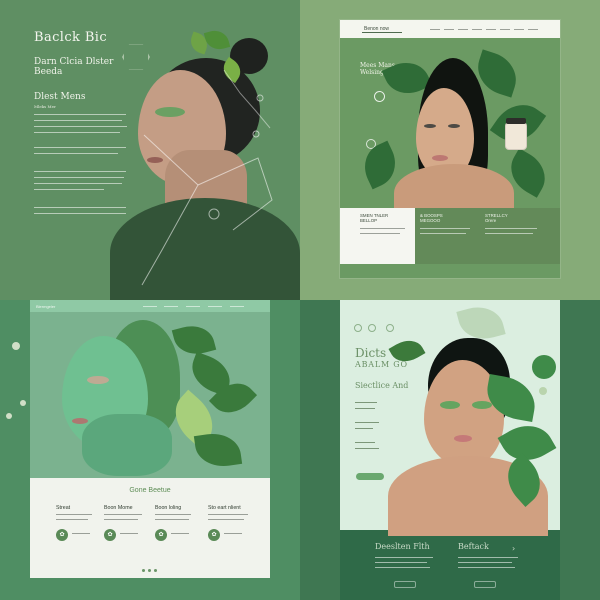 Image resolution: width=600 pixels, height=600 pixels. I want to click on q3-col1-title: Streat, so click(63, 508).